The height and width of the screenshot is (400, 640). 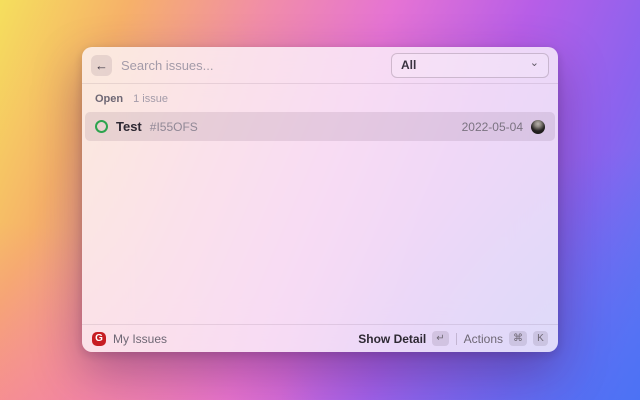 What do you see at coordinates (320, 97) in the screenshot?
I see `results-header: Open 1 issue` at bounding box center [320, 97].